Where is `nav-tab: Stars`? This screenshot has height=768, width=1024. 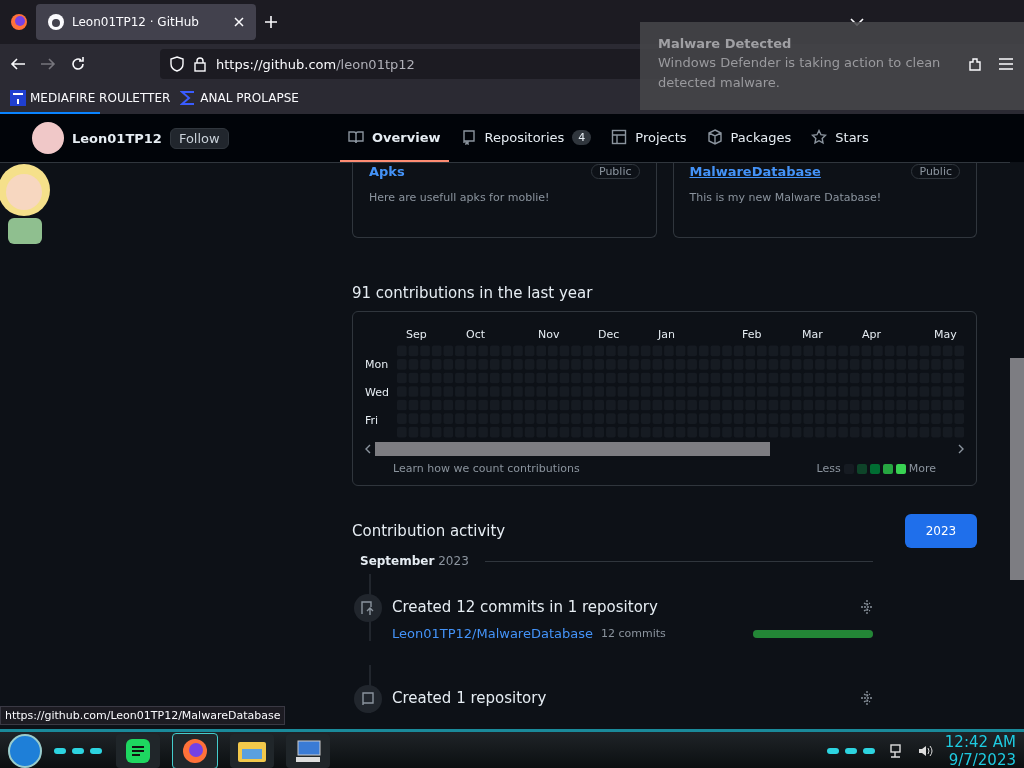
nav-tab: Stars is located at coordinates (840, 138).